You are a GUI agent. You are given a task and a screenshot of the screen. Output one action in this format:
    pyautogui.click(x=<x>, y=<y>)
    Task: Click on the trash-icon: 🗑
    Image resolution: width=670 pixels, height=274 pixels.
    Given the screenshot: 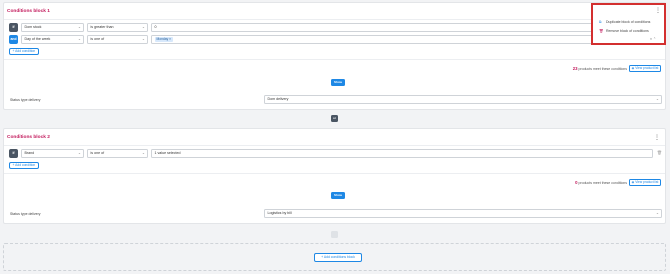 What is the action you would take?
    pyautogui.click(x=601, y=31)
    